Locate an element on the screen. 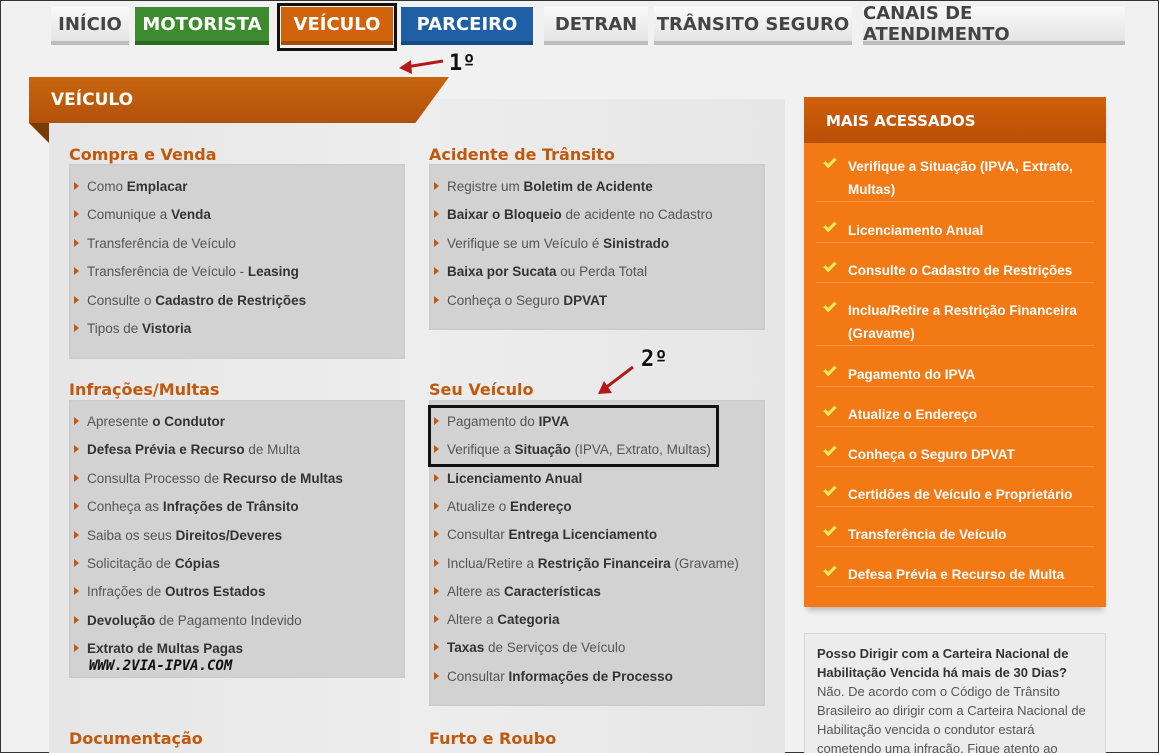  link-item: Conheça as Infrações de Trânsito is located at coordinates (186, 506).